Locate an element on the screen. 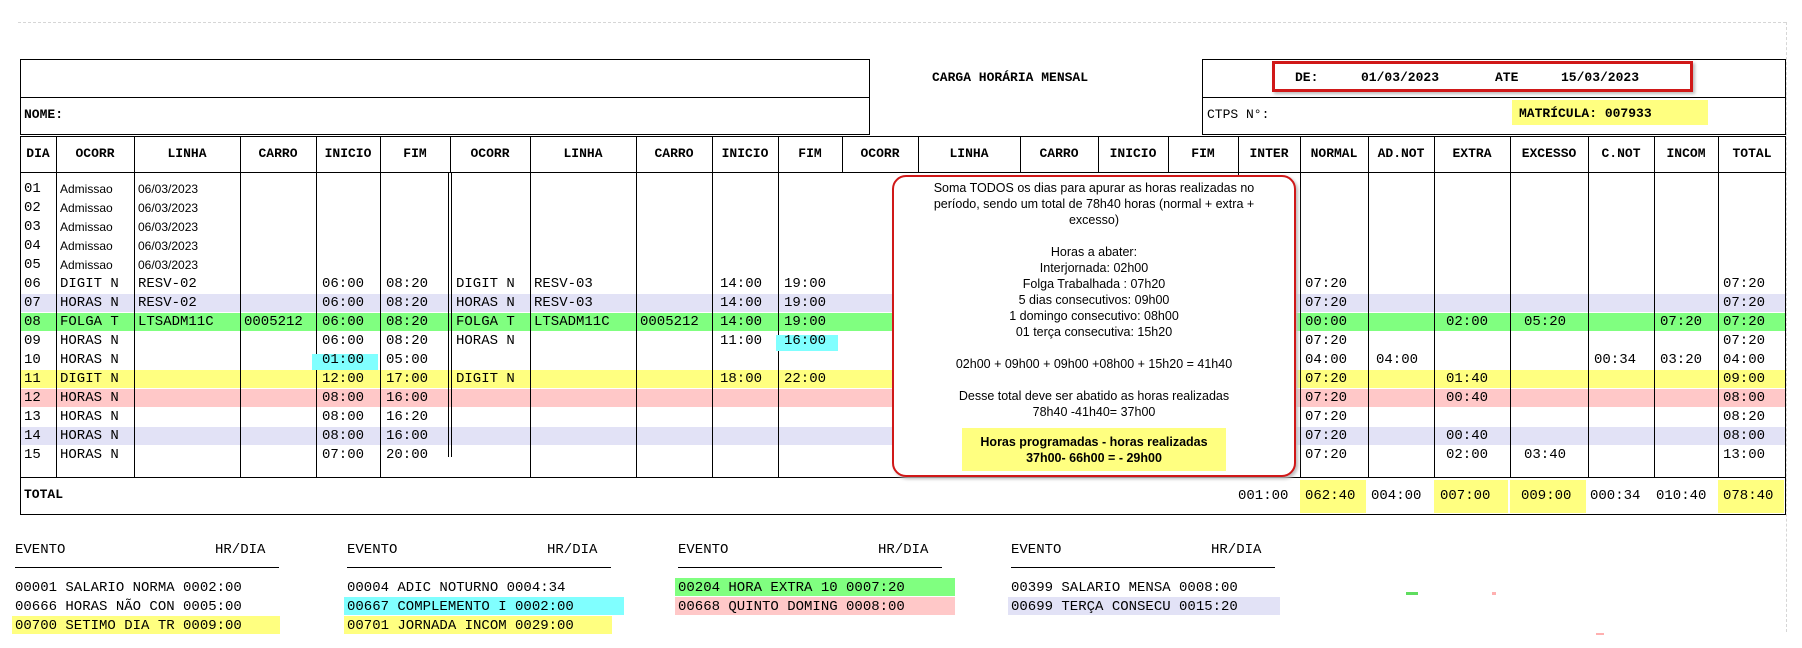 This screenshot has width=1802, height=648. row-11-total: 09:00 is located at coordinates (1744, 379).